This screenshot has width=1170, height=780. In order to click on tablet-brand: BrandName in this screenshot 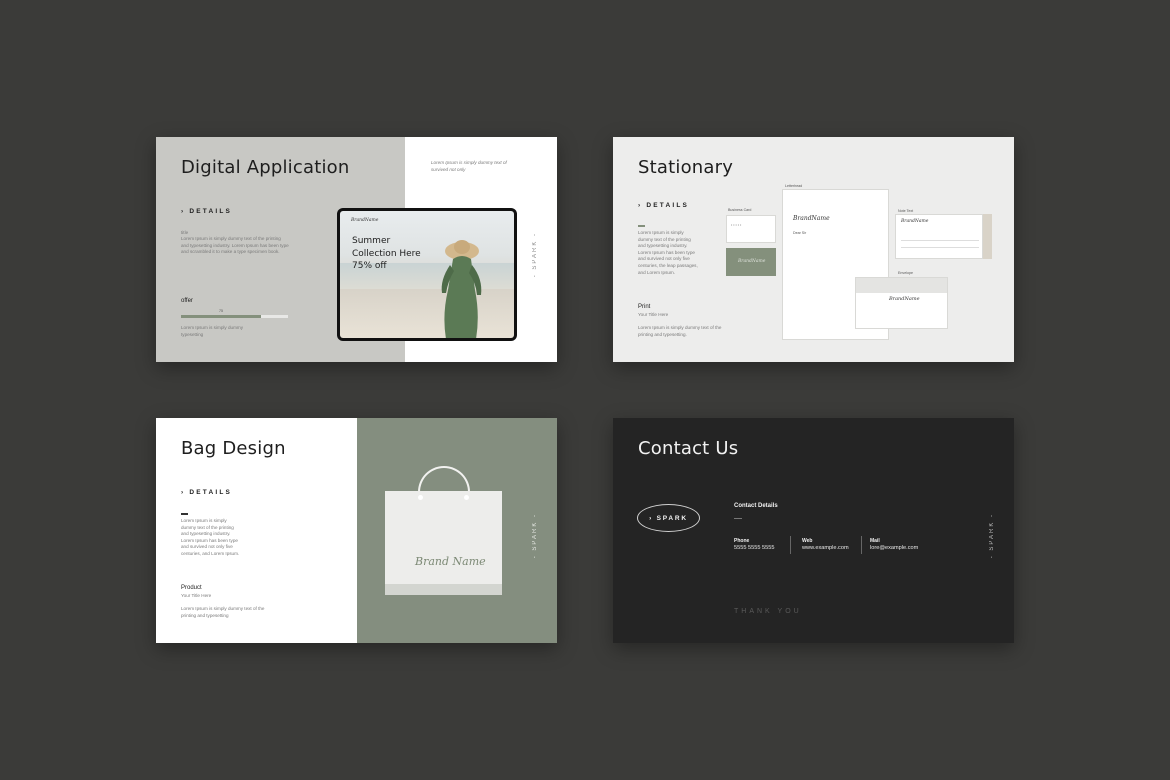, I will do `click(365, 220)`.